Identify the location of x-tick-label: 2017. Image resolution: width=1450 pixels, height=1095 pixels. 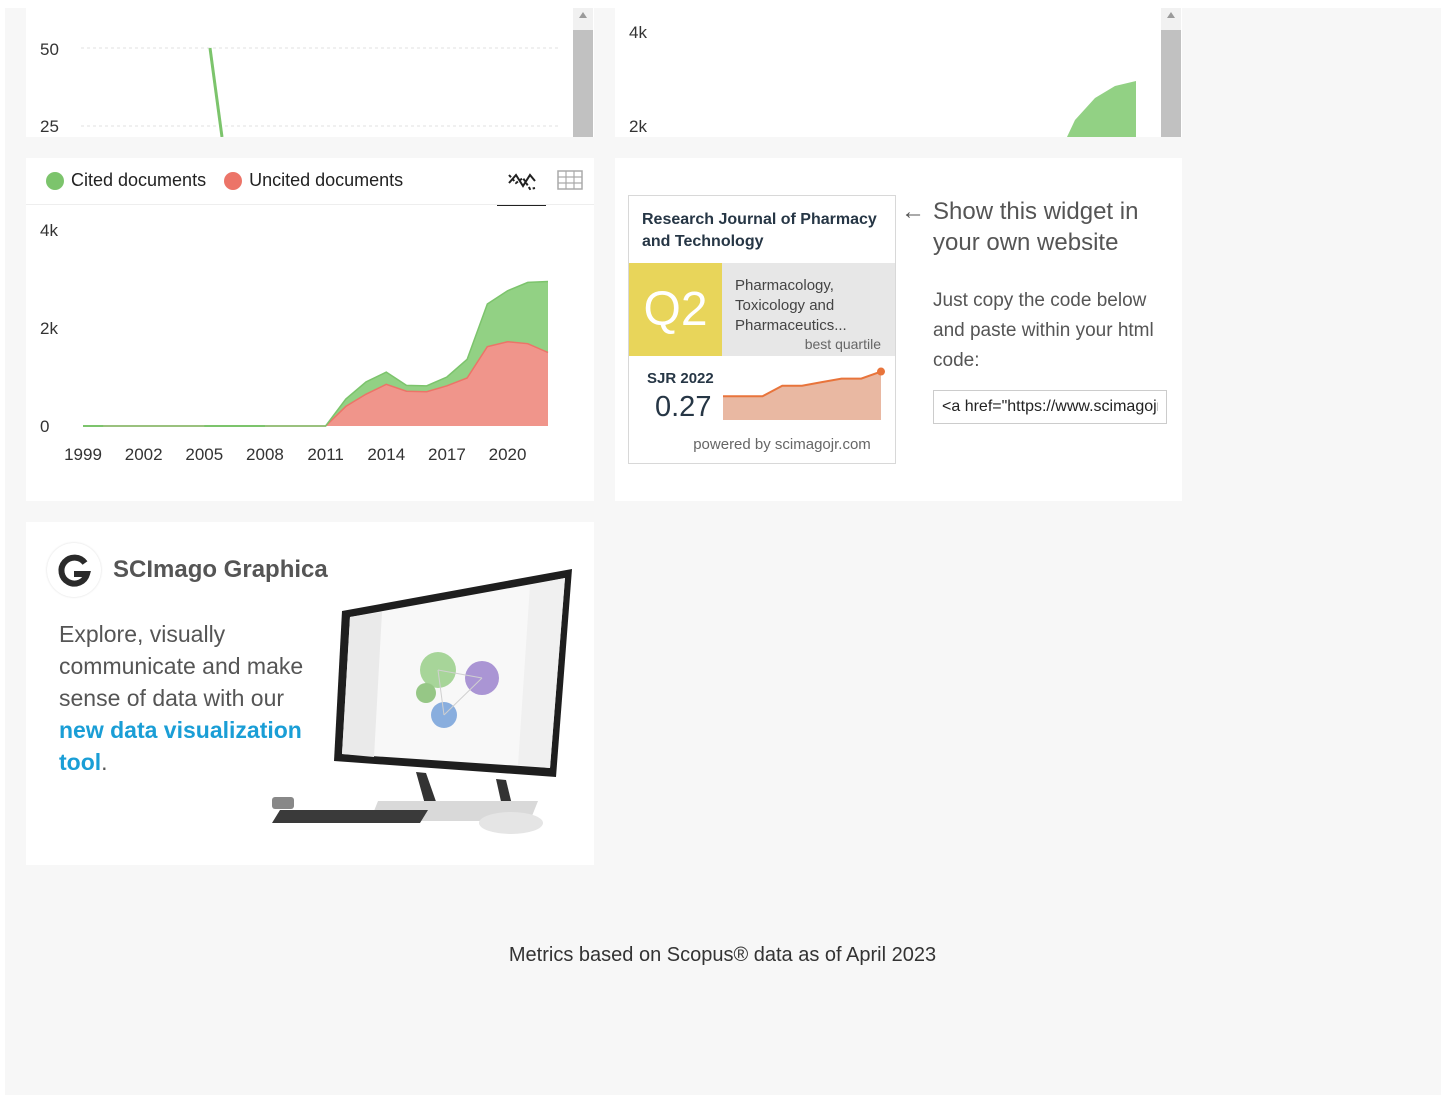
(447, 454).